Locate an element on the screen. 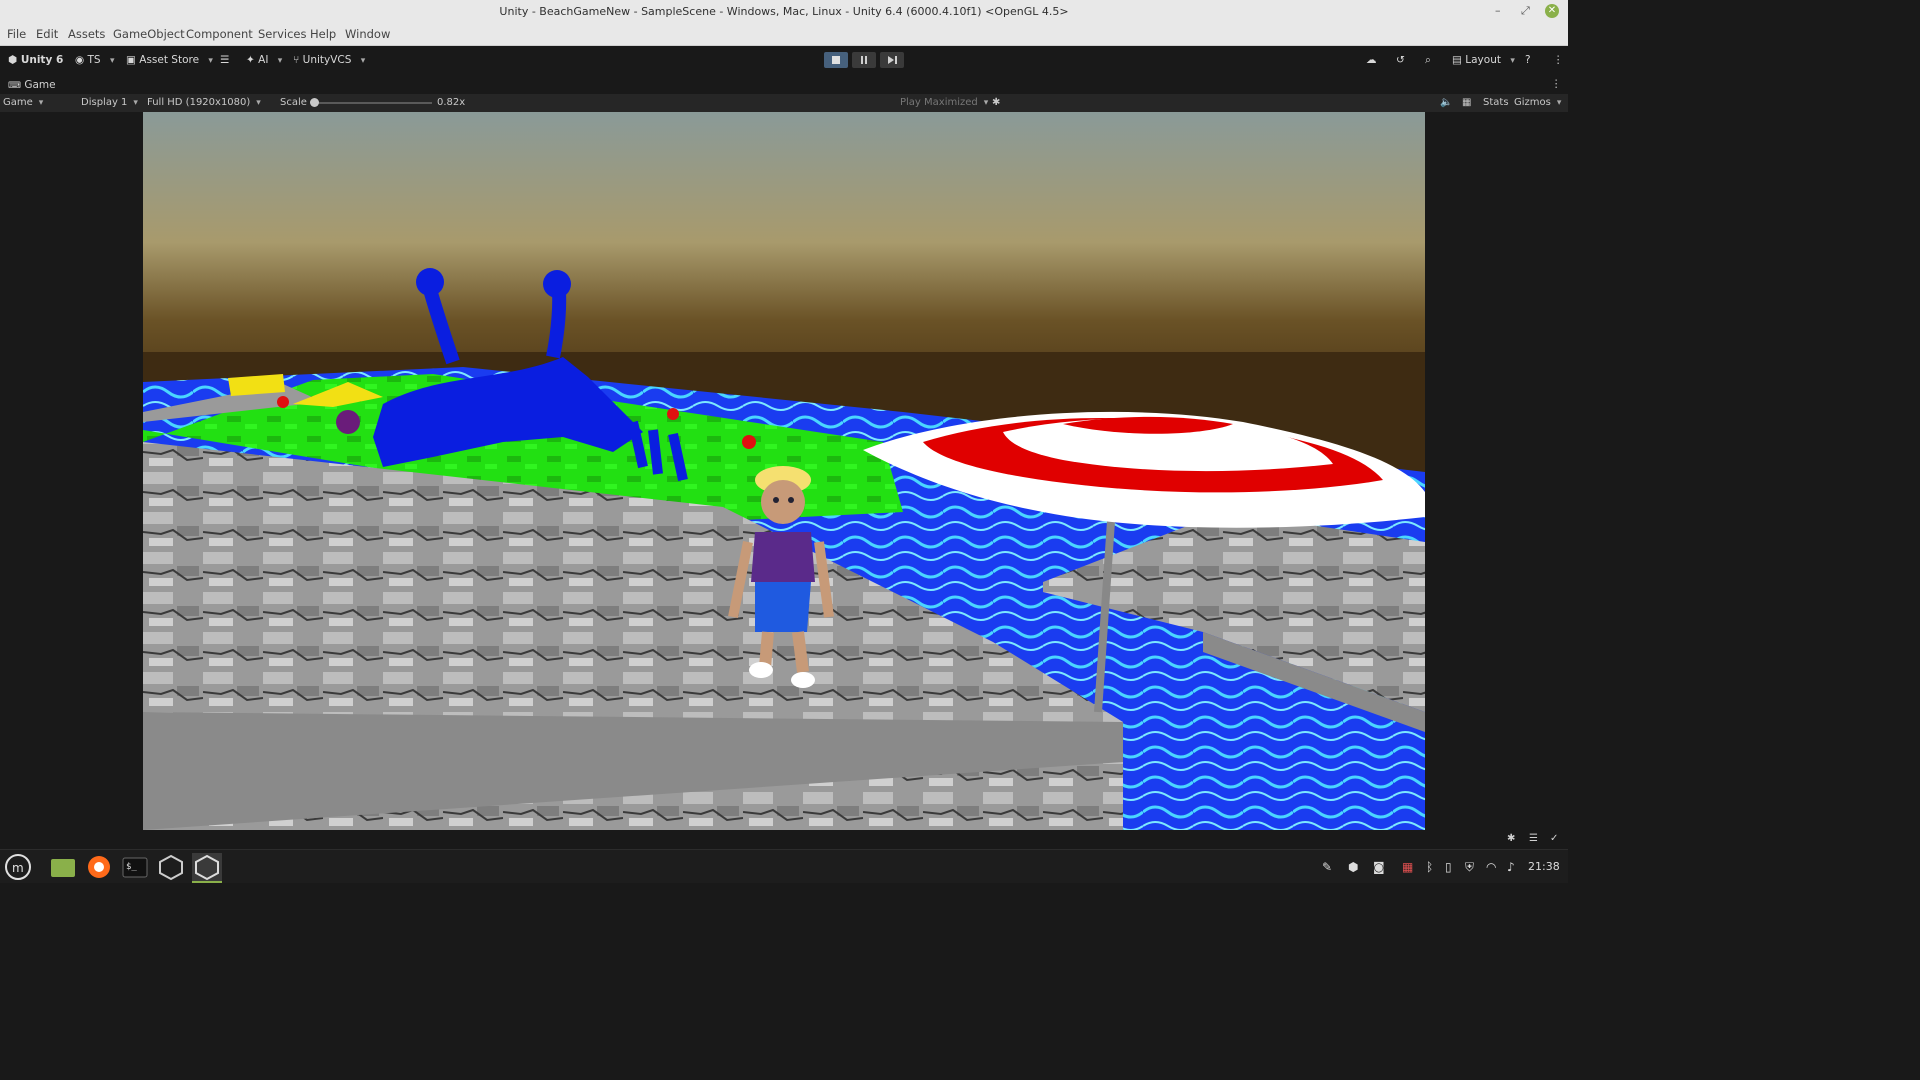 This screenshot has height=1080, width=1920. scale-label: Scale is located at coordinates (293, 102).